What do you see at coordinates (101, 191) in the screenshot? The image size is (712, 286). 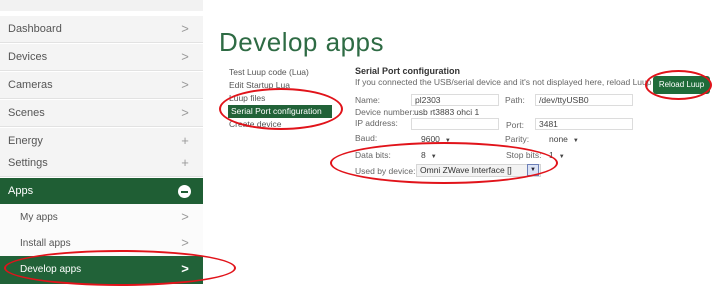 I see `sidebar-item-apps: Apps` at bounding box center [101, 191].